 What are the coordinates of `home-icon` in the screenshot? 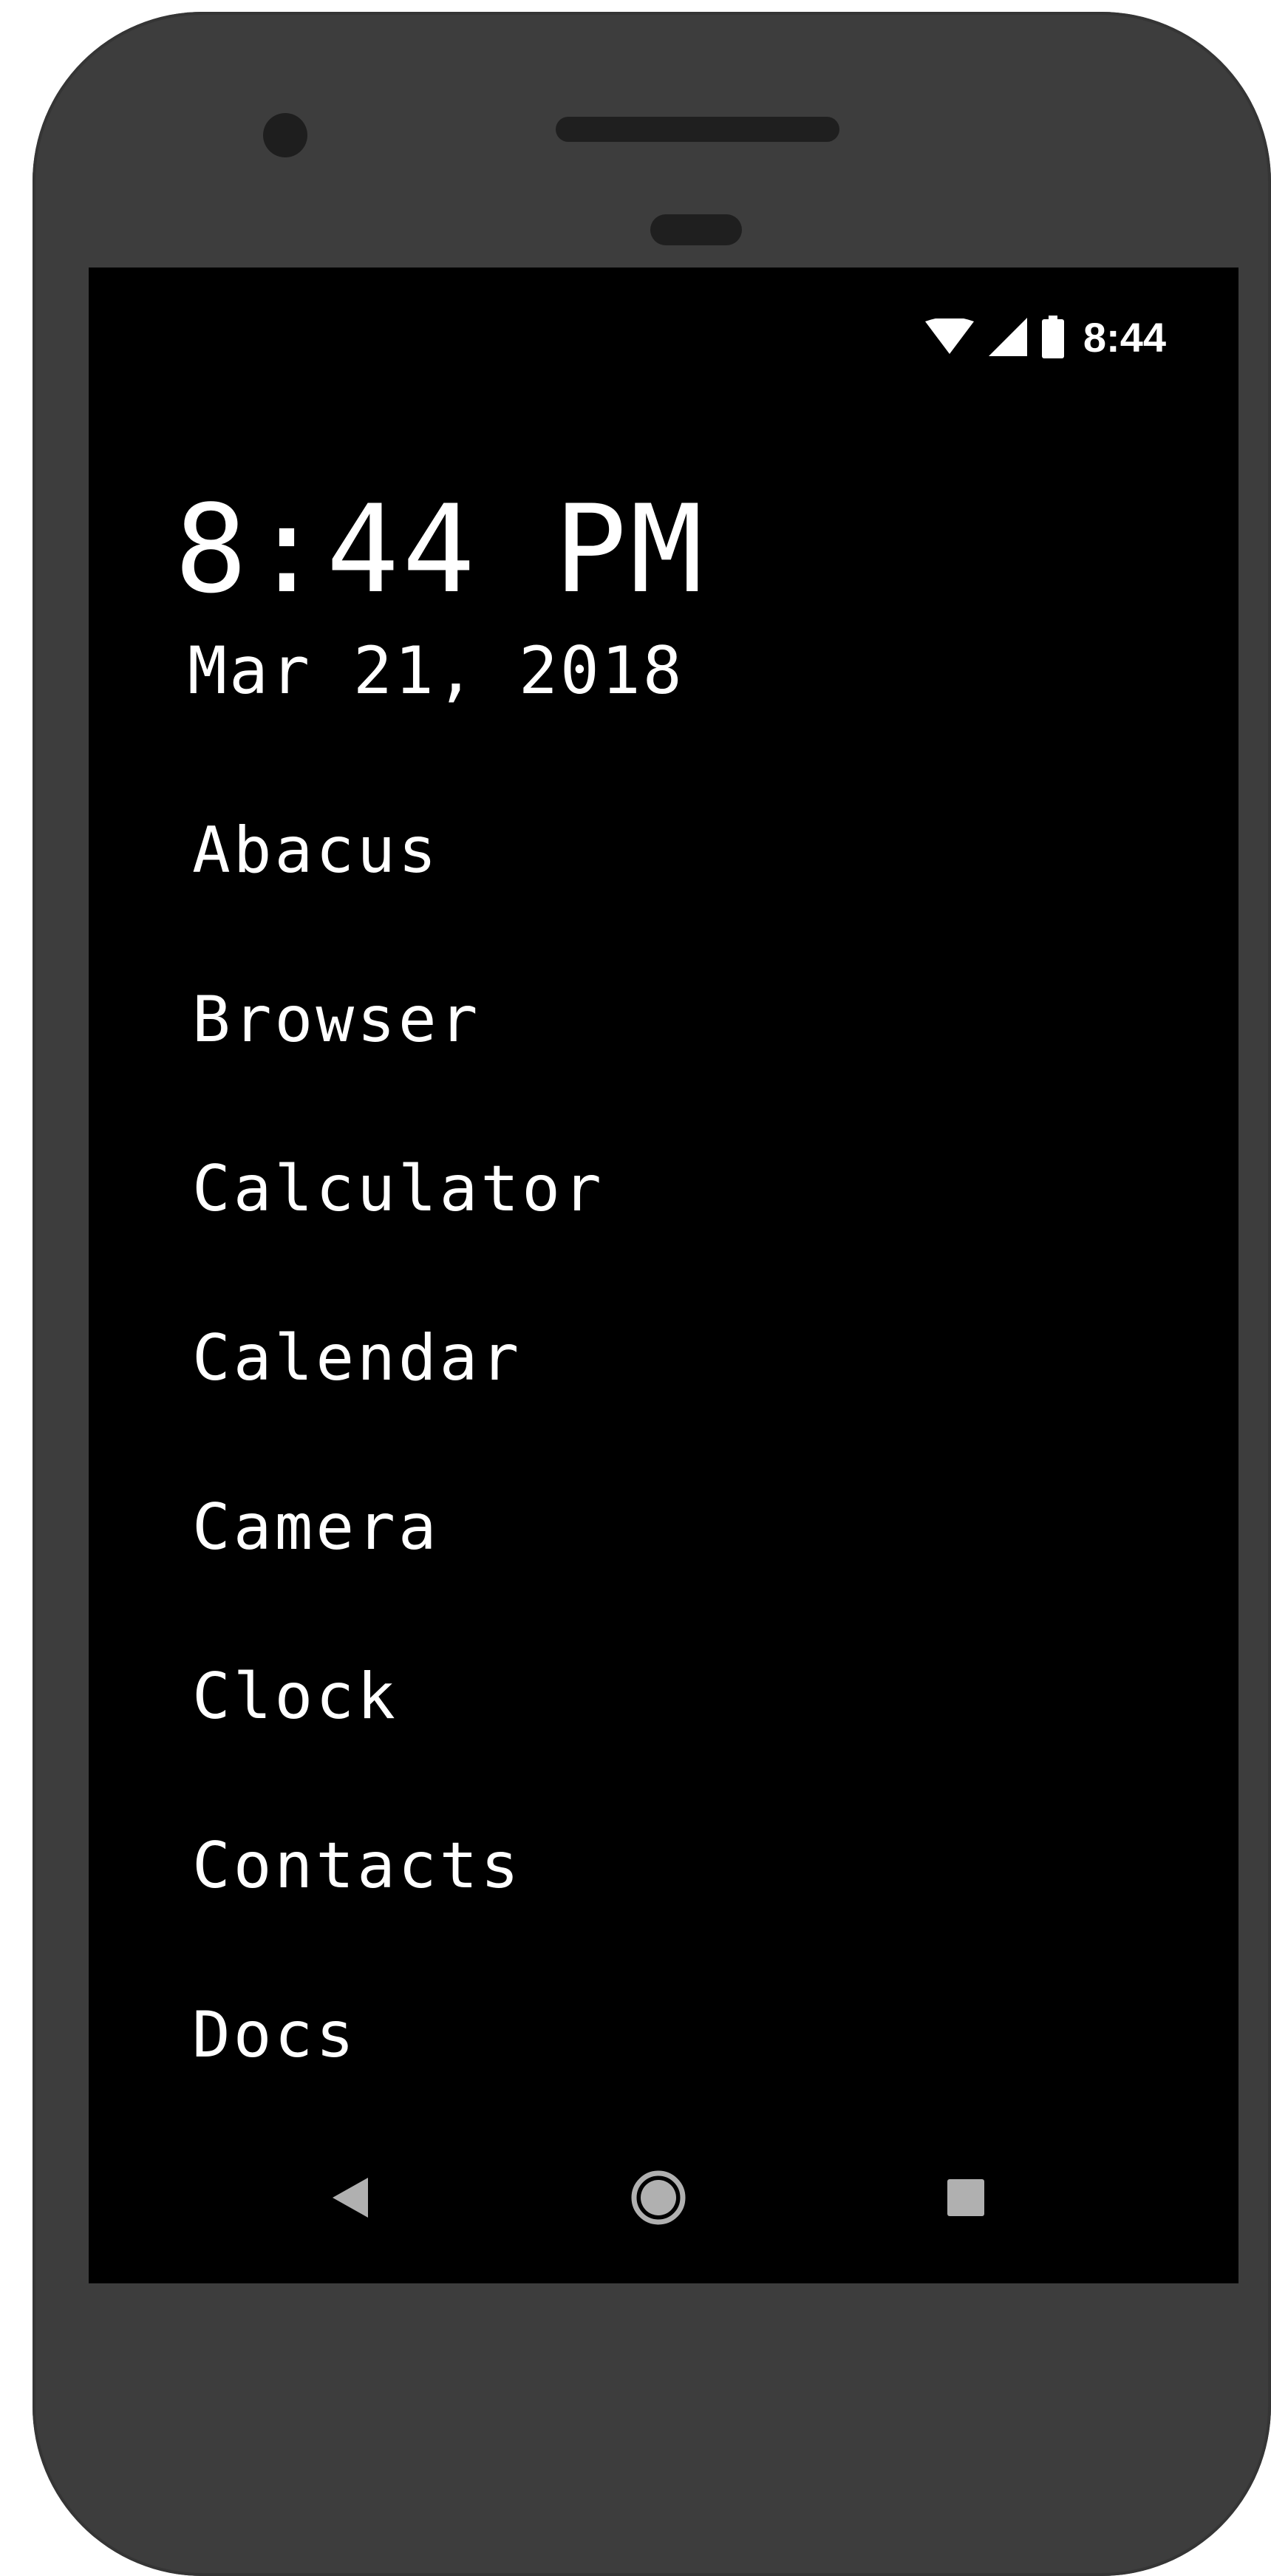 It's located at (658, 2197).